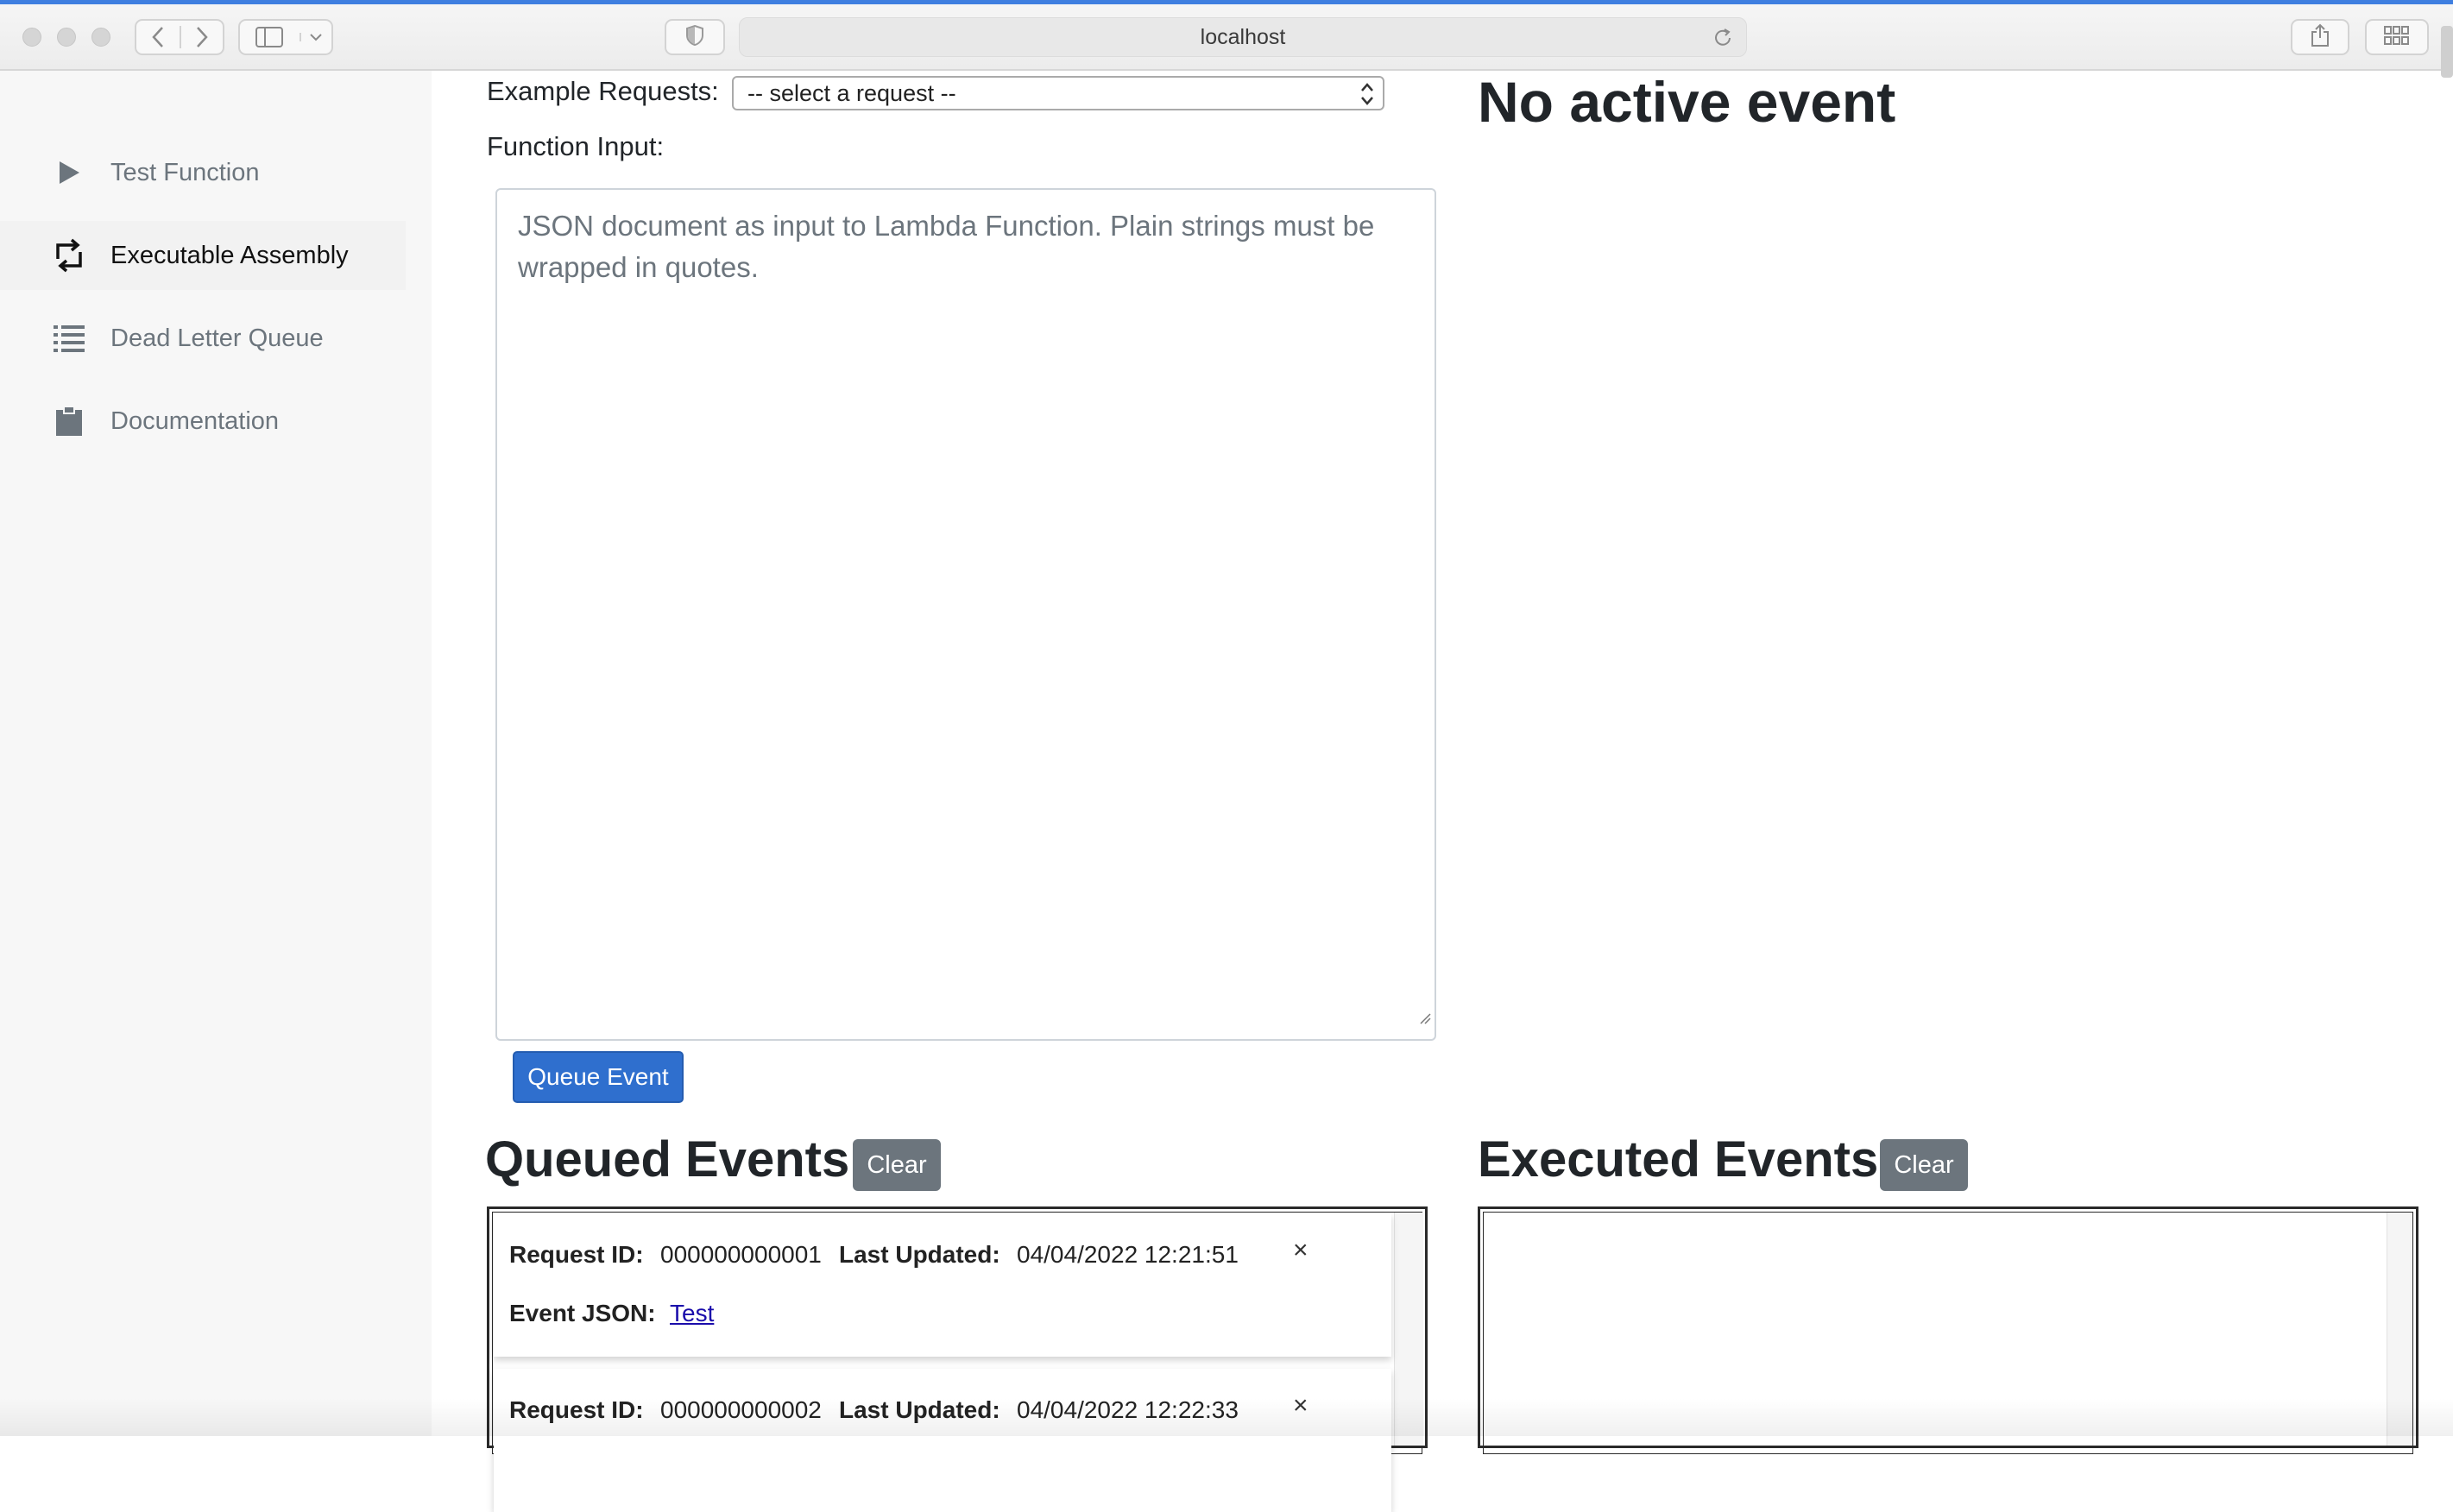  Describe the element at coordinates (576, 146) in the screenshot. I see `function-input-label: Function Input:` at that location.